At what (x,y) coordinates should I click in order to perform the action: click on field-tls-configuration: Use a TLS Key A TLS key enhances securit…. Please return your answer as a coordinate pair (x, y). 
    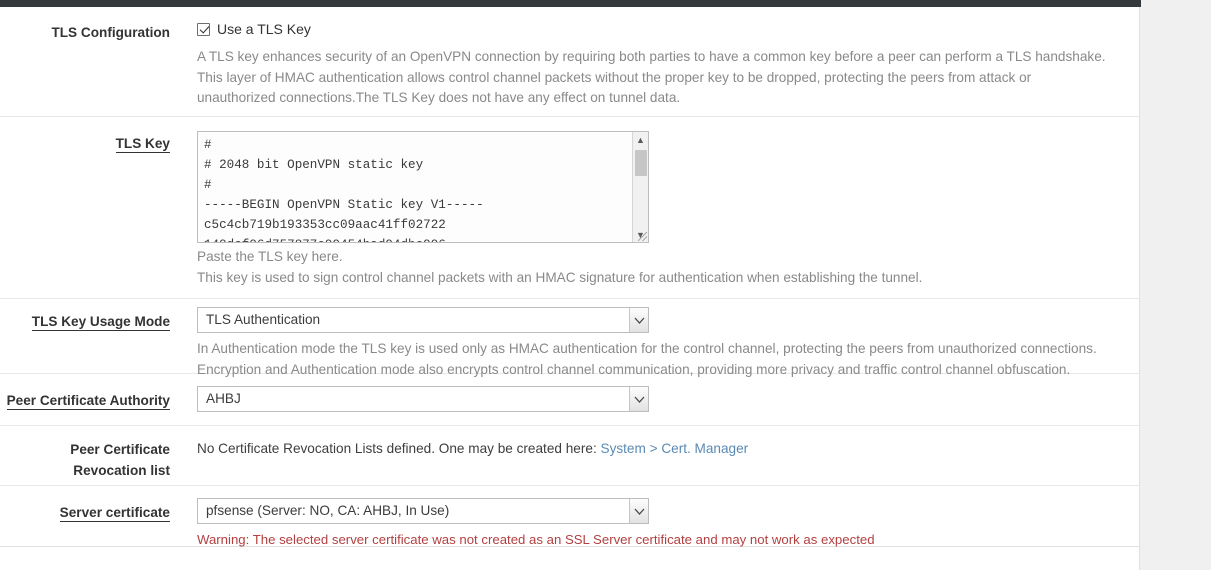
    Looking at the image, I should click on (660, 64).